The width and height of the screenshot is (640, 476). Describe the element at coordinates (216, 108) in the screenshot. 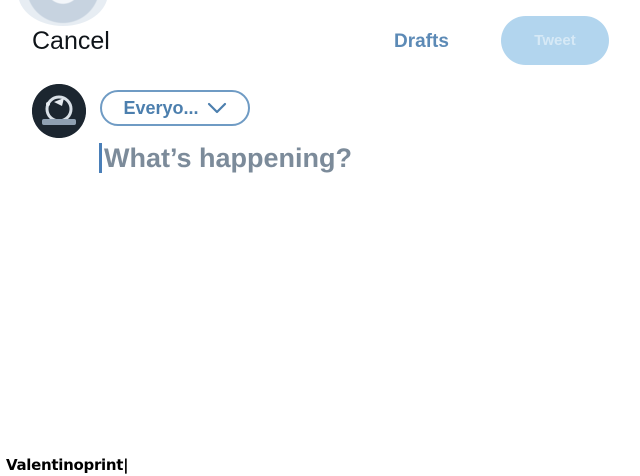

I see `chevron-down-icon` at that location.